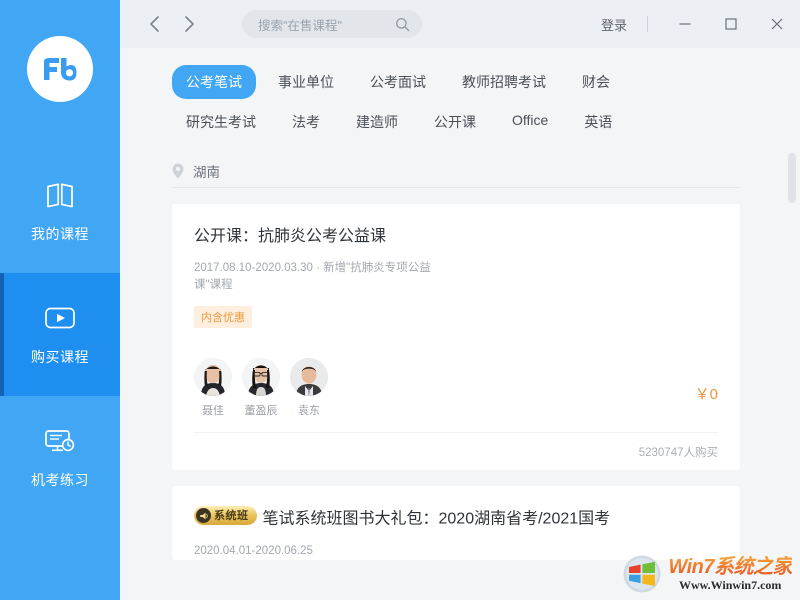  I want to click on teacher-name: 袁东, so click(309, 411).